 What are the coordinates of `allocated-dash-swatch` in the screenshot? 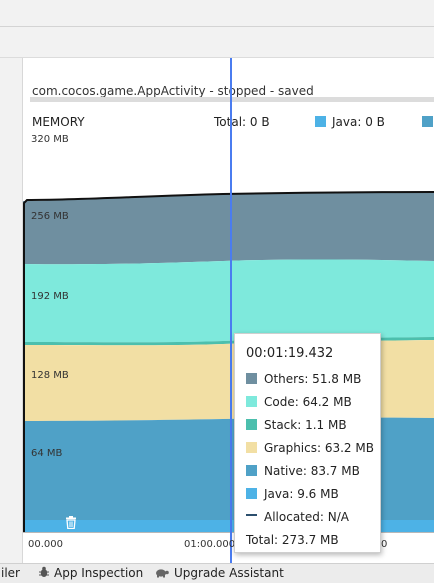 It's located at (251, 516).